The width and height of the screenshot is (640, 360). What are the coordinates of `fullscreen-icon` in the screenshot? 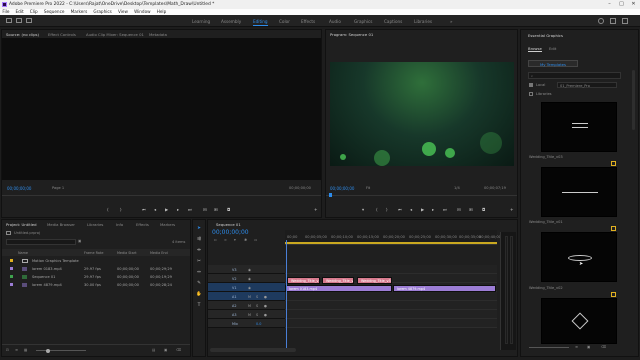 It's located at (625, 21).